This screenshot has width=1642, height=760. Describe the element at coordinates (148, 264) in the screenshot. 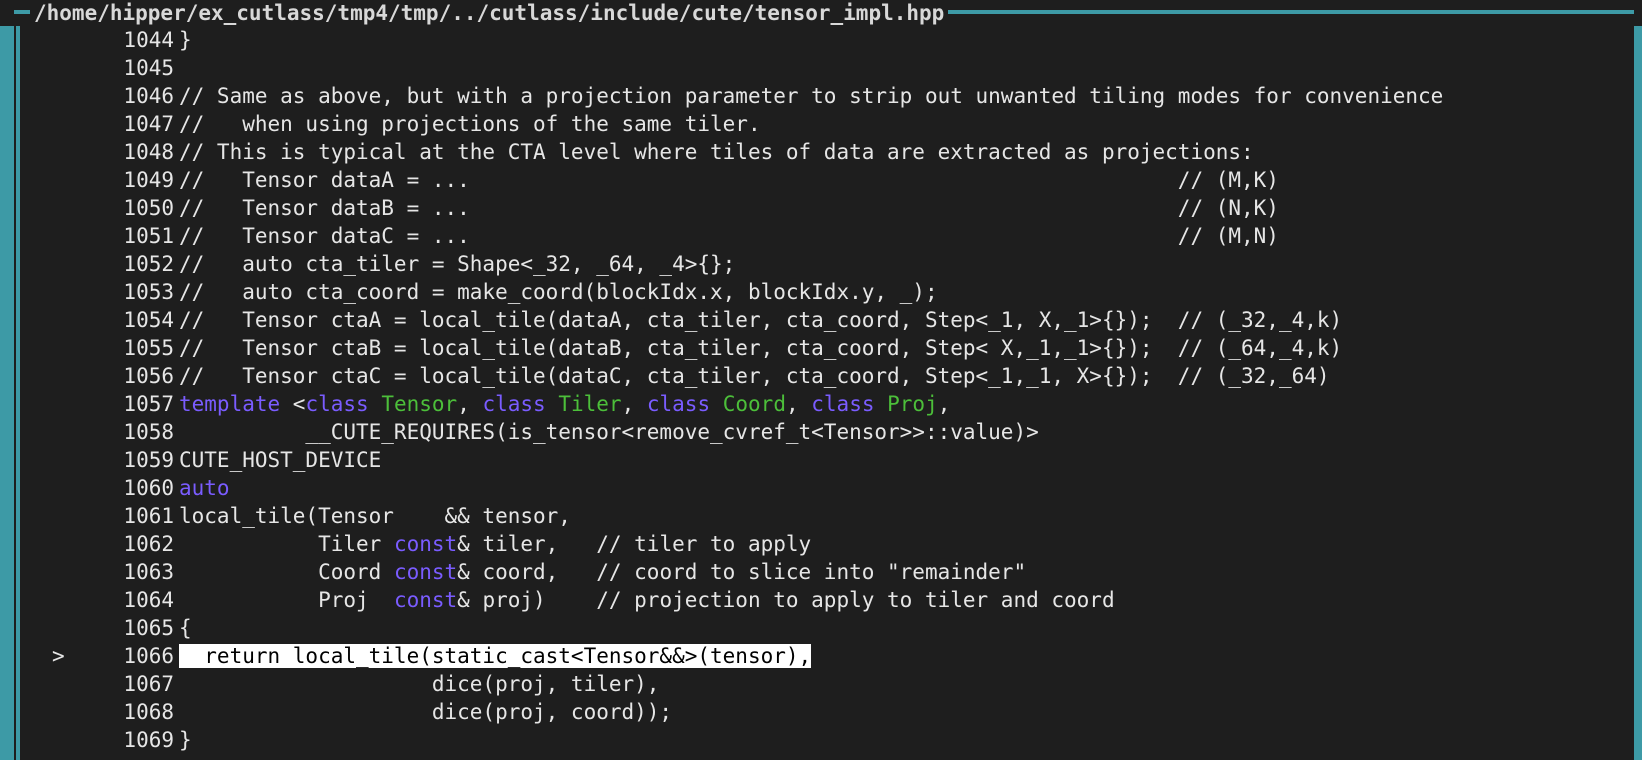

I see `line-number: 1052` at that location.